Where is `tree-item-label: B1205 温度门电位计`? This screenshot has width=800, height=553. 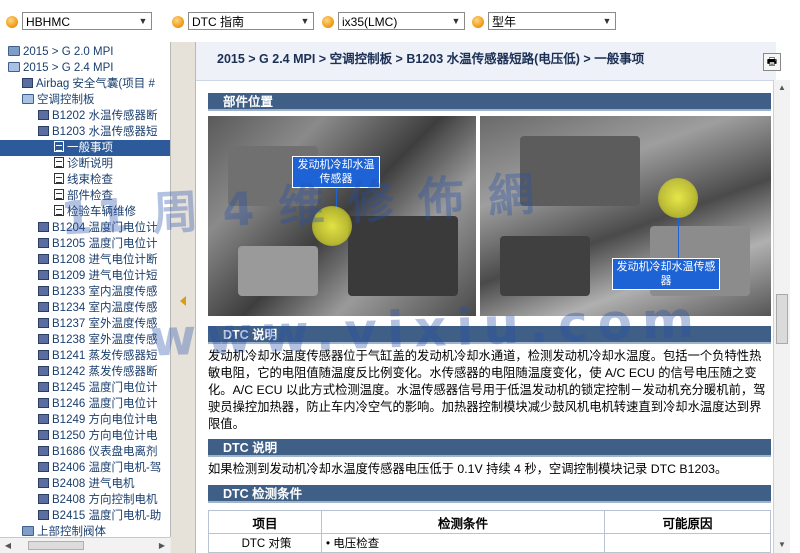 tree-item-label: B1205 温度门电位计 is located at coordinates (105, 244).